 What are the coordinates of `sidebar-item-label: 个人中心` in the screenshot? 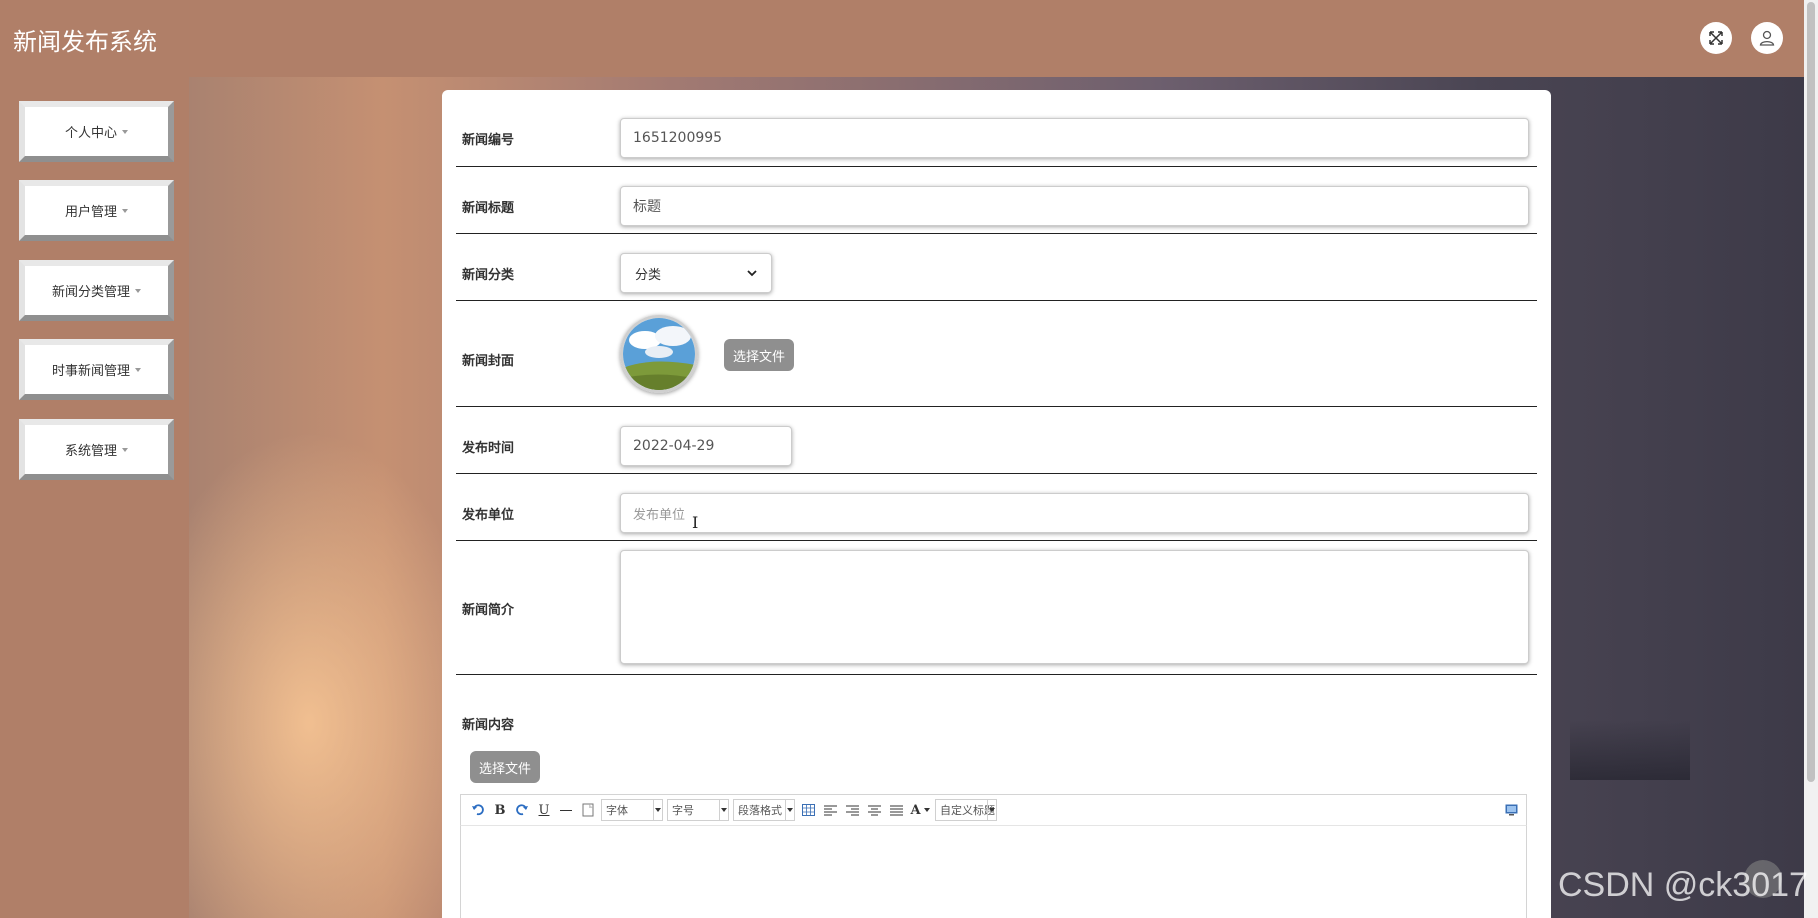 It's located at (90, 133).